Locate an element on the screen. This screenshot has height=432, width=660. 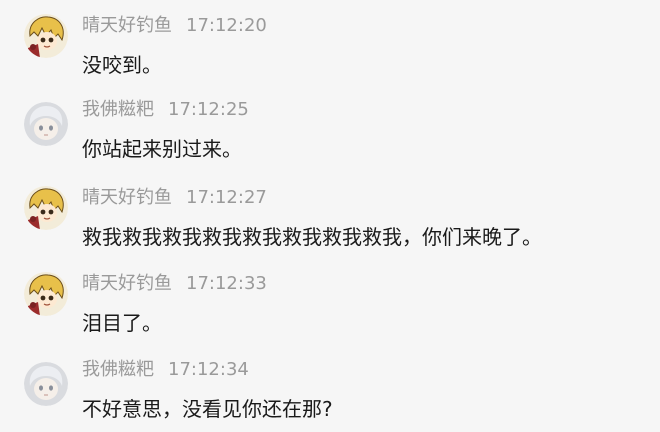
timestamp: 17:12:20 is located at coordinates (226, 25).